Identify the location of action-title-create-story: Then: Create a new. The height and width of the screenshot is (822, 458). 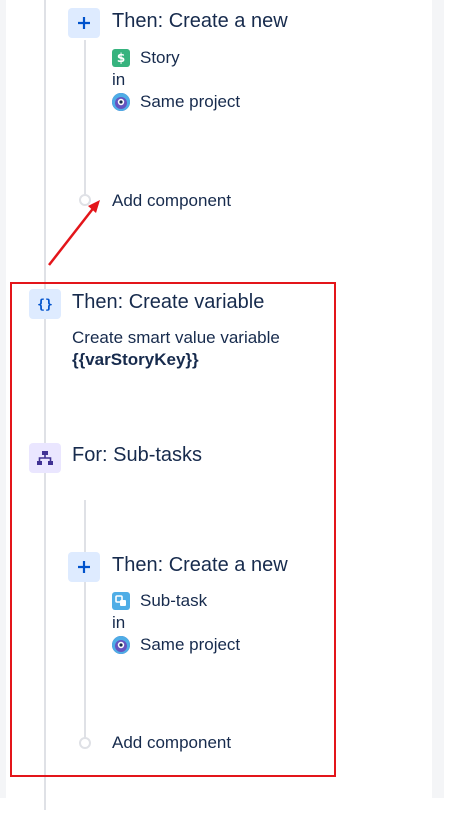
(200, 21).